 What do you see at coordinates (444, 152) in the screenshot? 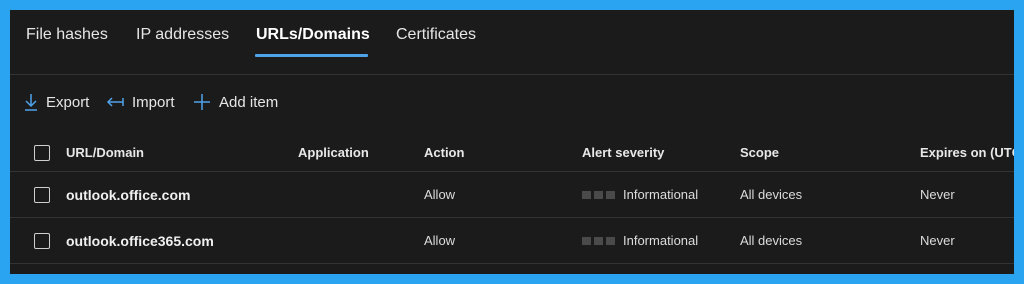
I see `column-header-action: Action` at bounding box center [444, 152].